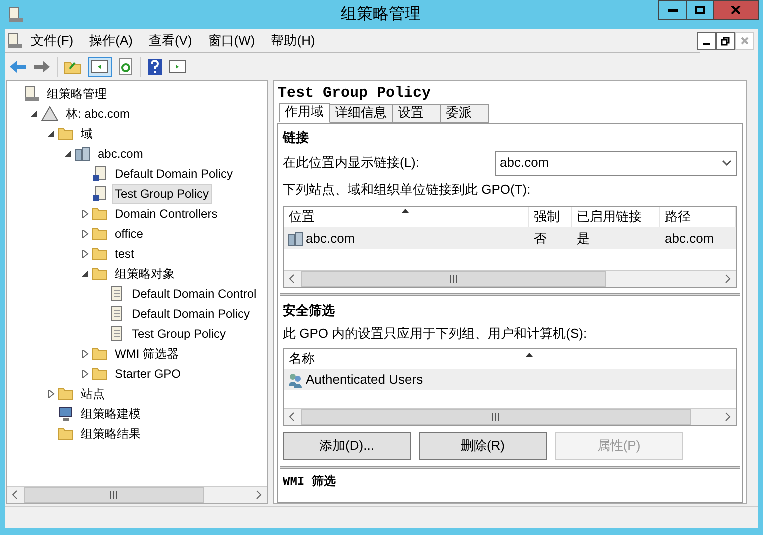  I want to click on restore-button, so click(725, 41).